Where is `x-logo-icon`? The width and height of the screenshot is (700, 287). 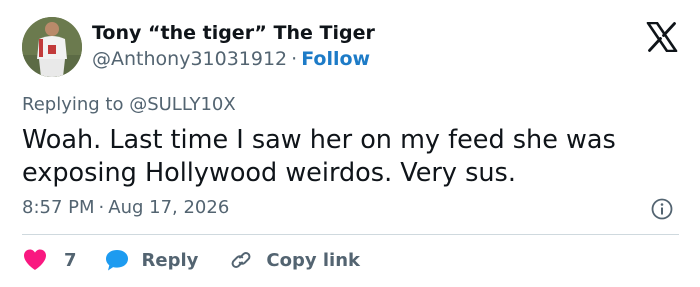
x-logo-icon is located at coordinates (662, 37).